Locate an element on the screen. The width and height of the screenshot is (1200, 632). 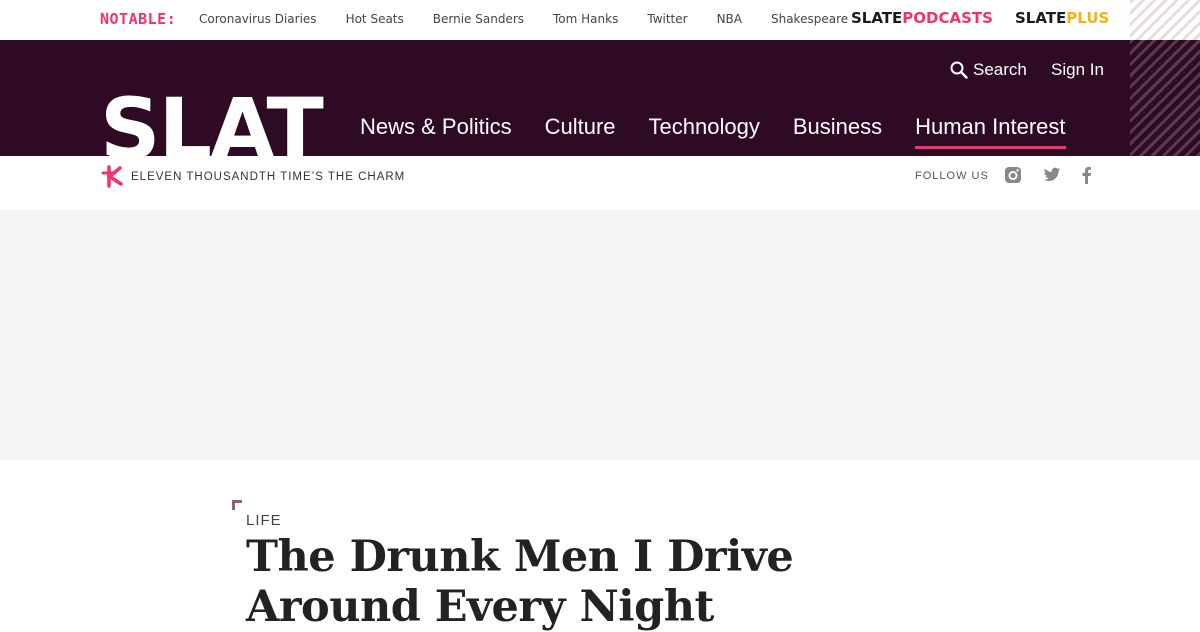
follow-us-label: FOLLOW US is located at coordinates (952, 176).